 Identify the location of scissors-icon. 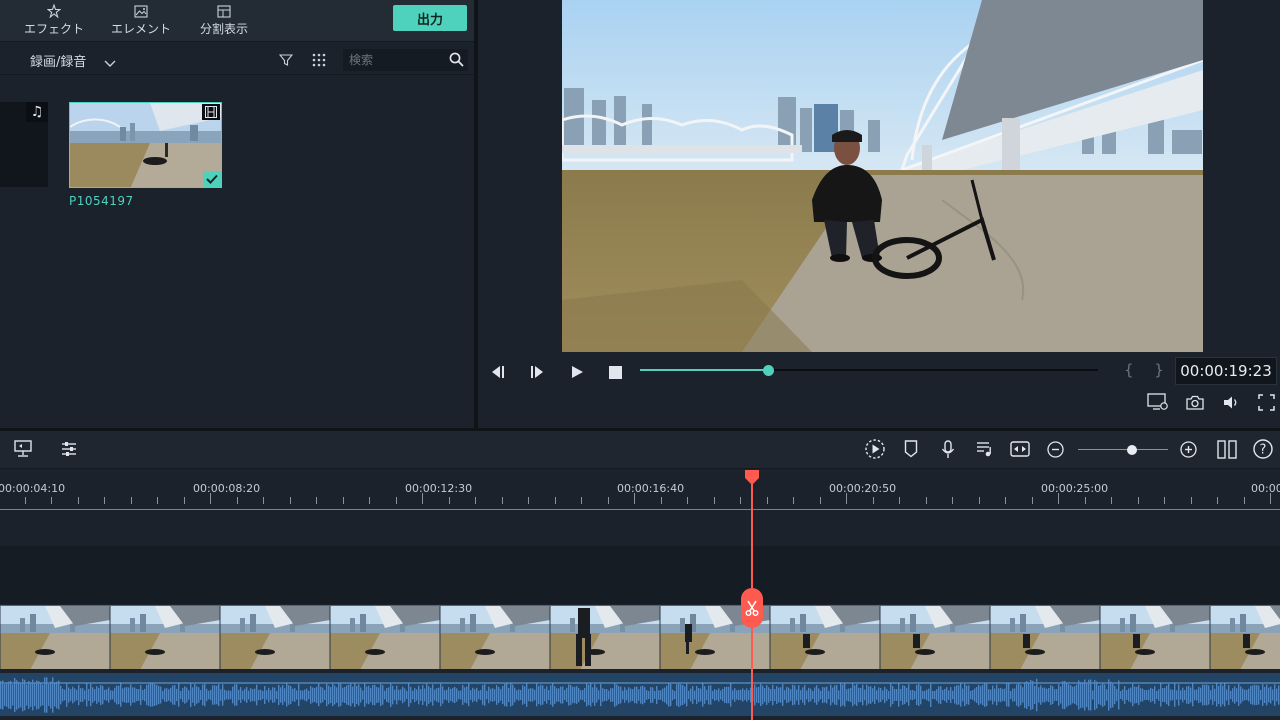
(752, 608).